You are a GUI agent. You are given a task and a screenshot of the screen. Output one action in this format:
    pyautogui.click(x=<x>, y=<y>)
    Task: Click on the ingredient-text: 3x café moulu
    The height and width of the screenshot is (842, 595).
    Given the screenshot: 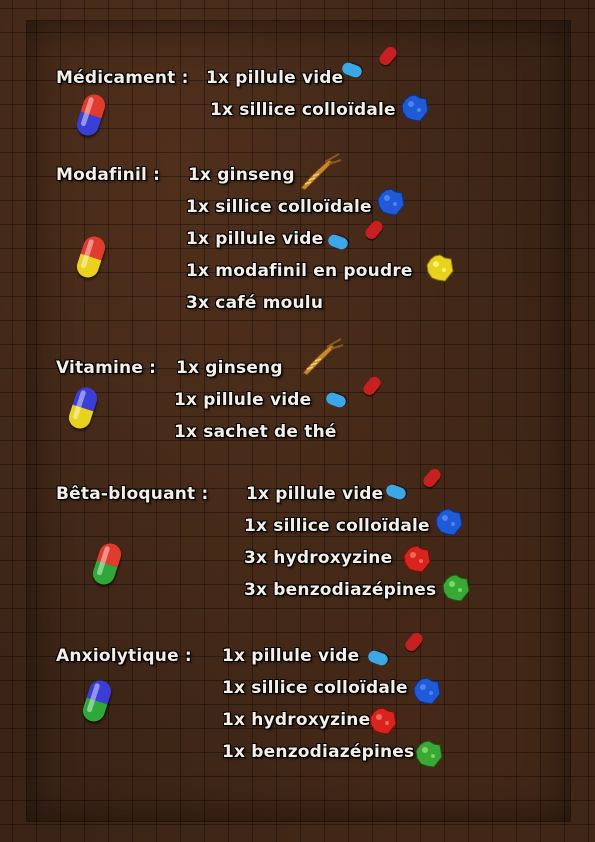 What is the action you would take?
    pyautogui.click(x=255, y=303)
    